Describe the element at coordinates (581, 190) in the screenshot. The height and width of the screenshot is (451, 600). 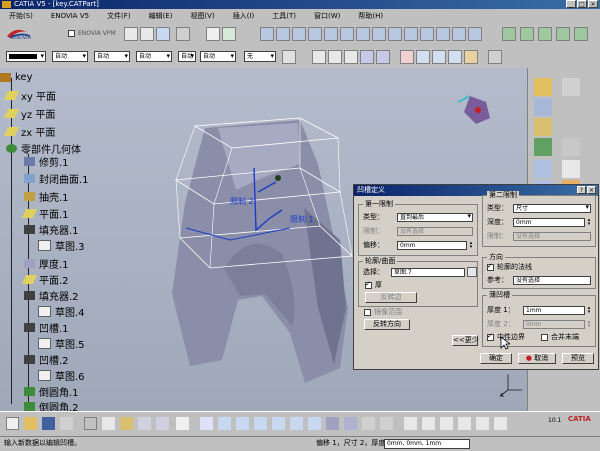
I see `dialog-help-button: ?` at that location.